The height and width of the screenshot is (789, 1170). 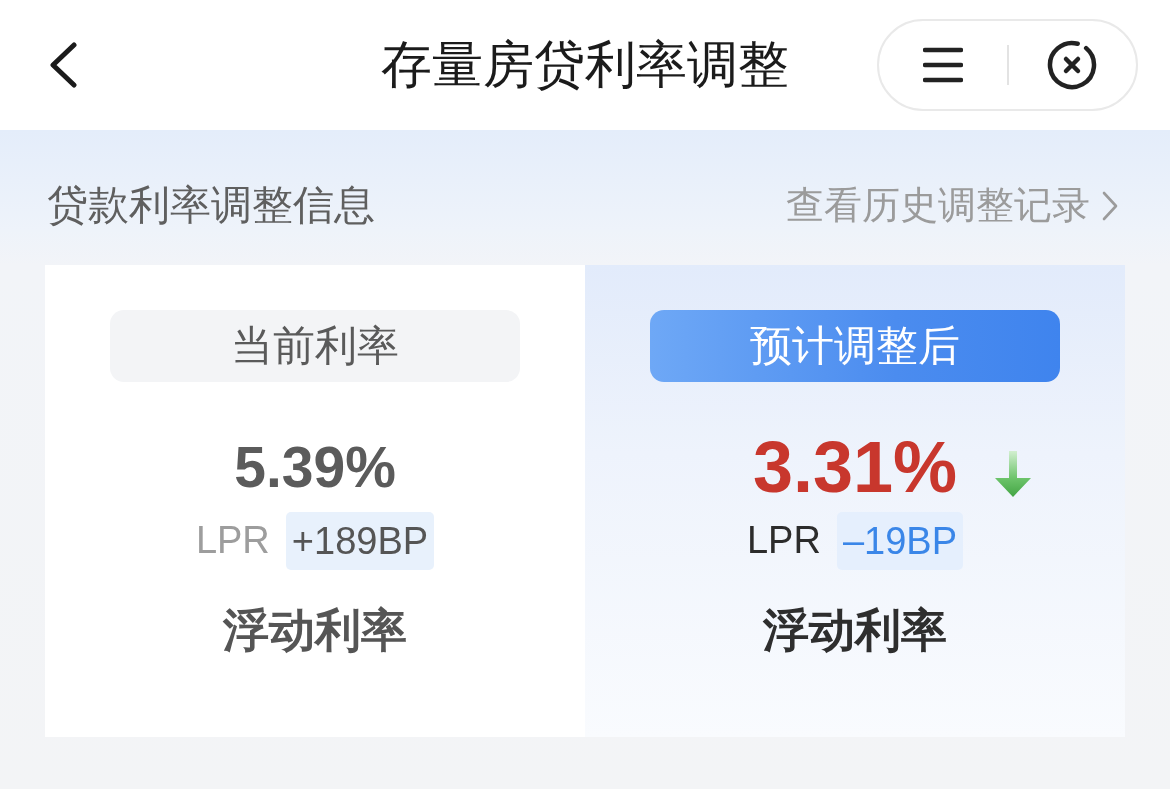 What do you see at coordinates (585, 65) in the screenshot?
I see `page-title: 存量房贷利率调整` at bounding box center [585, 65].